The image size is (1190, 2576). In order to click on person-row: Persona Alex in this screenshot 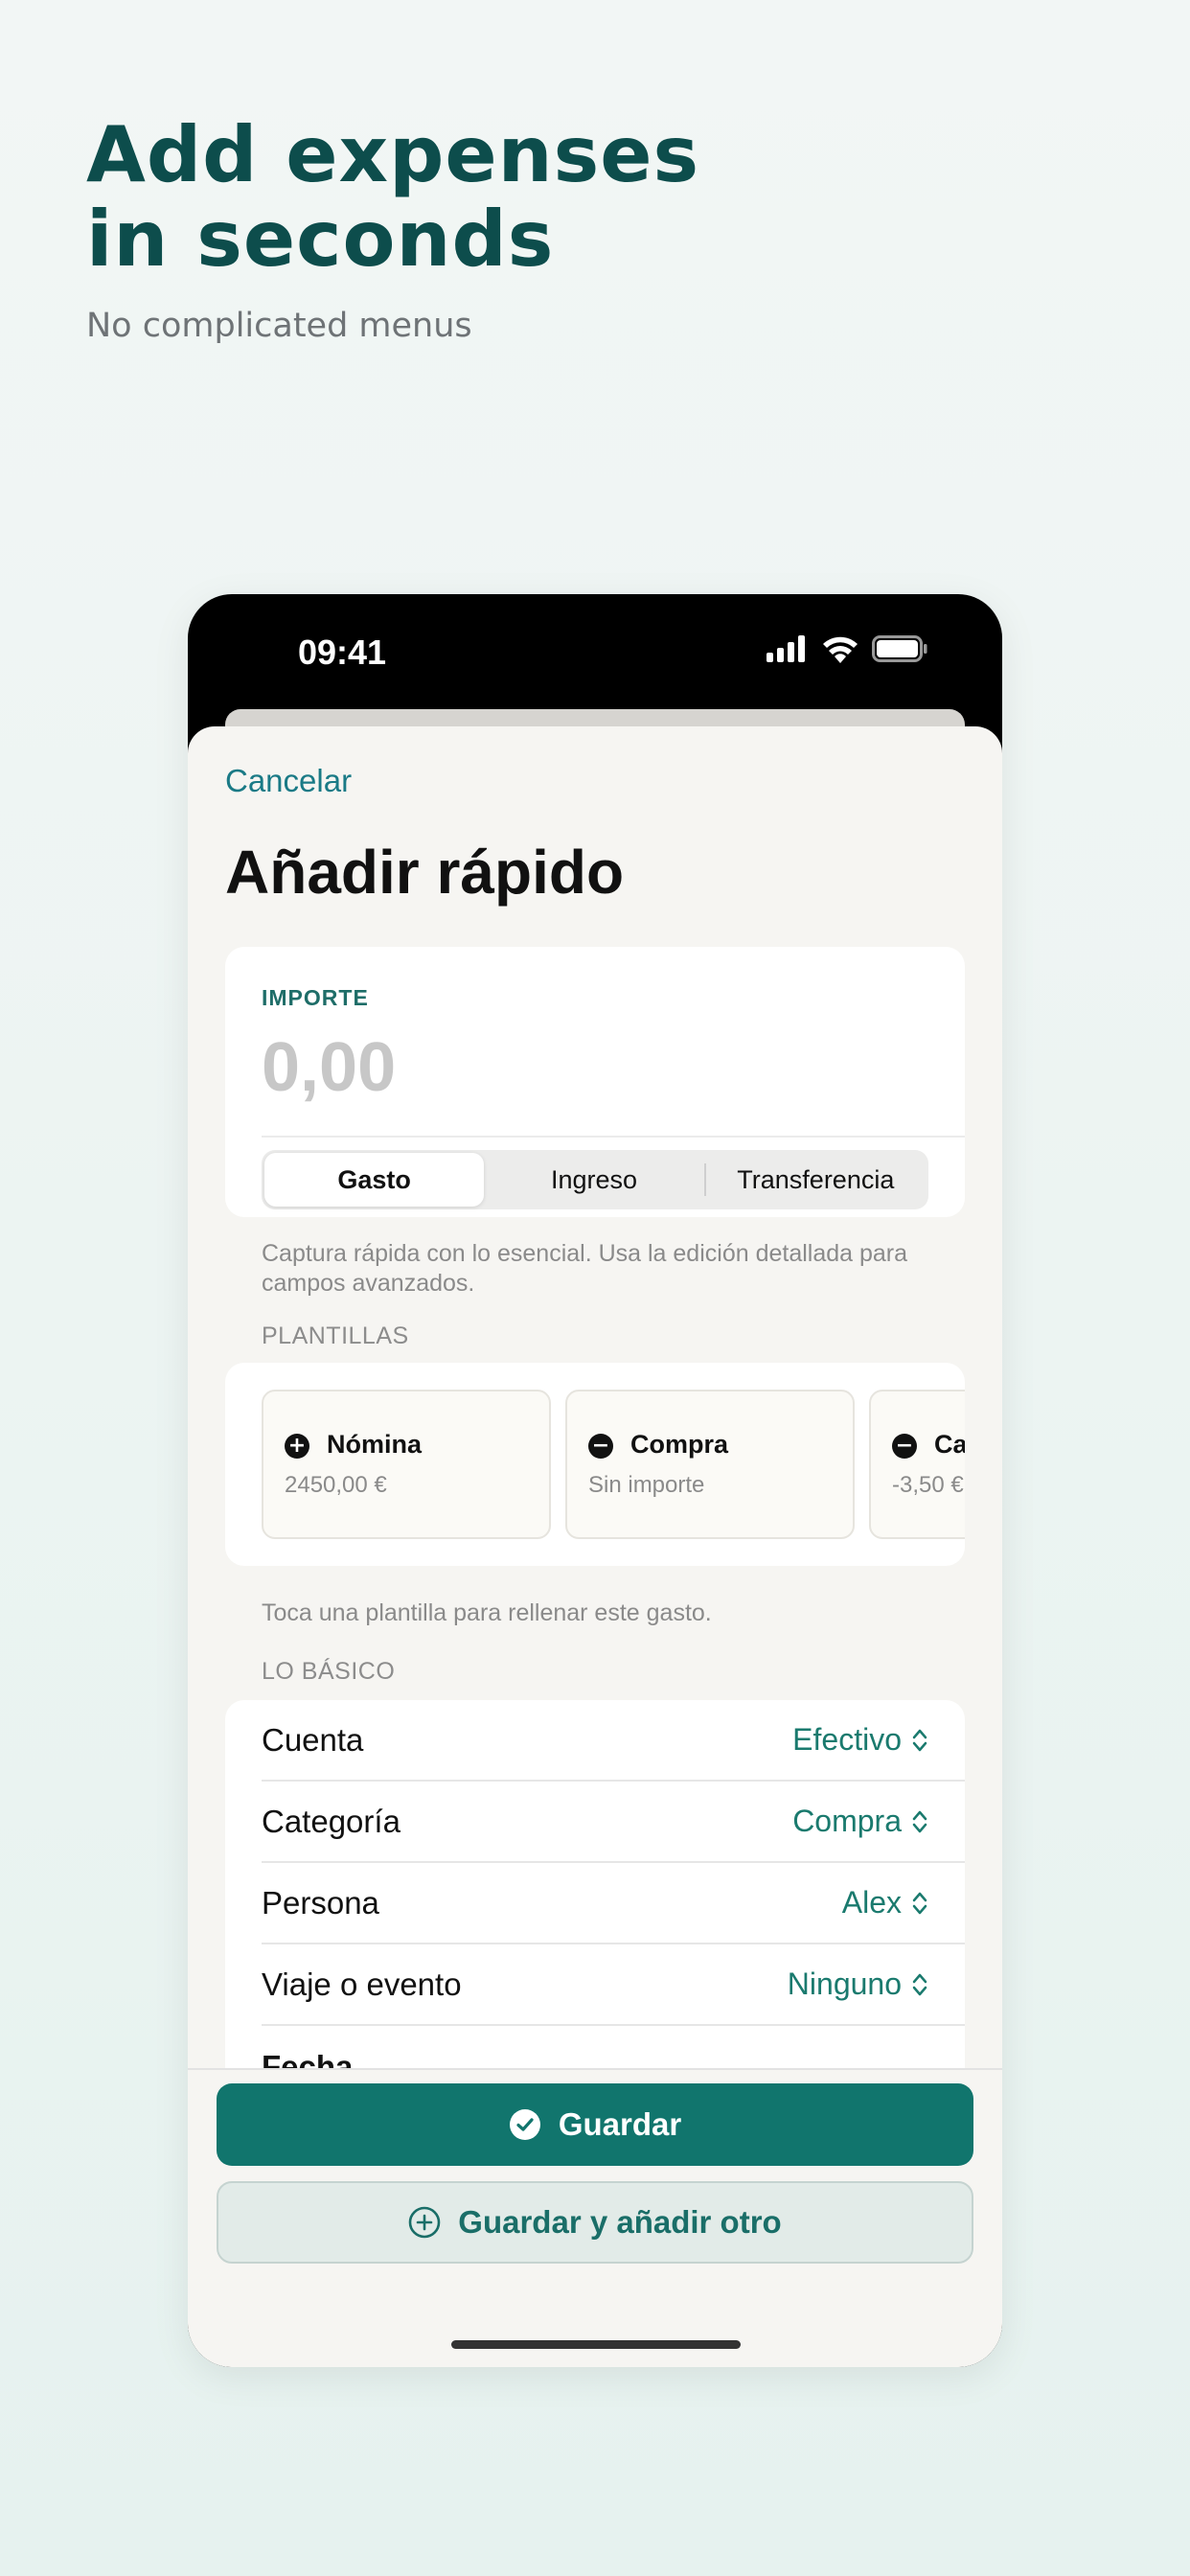, I will do `click(614, 1903)`.